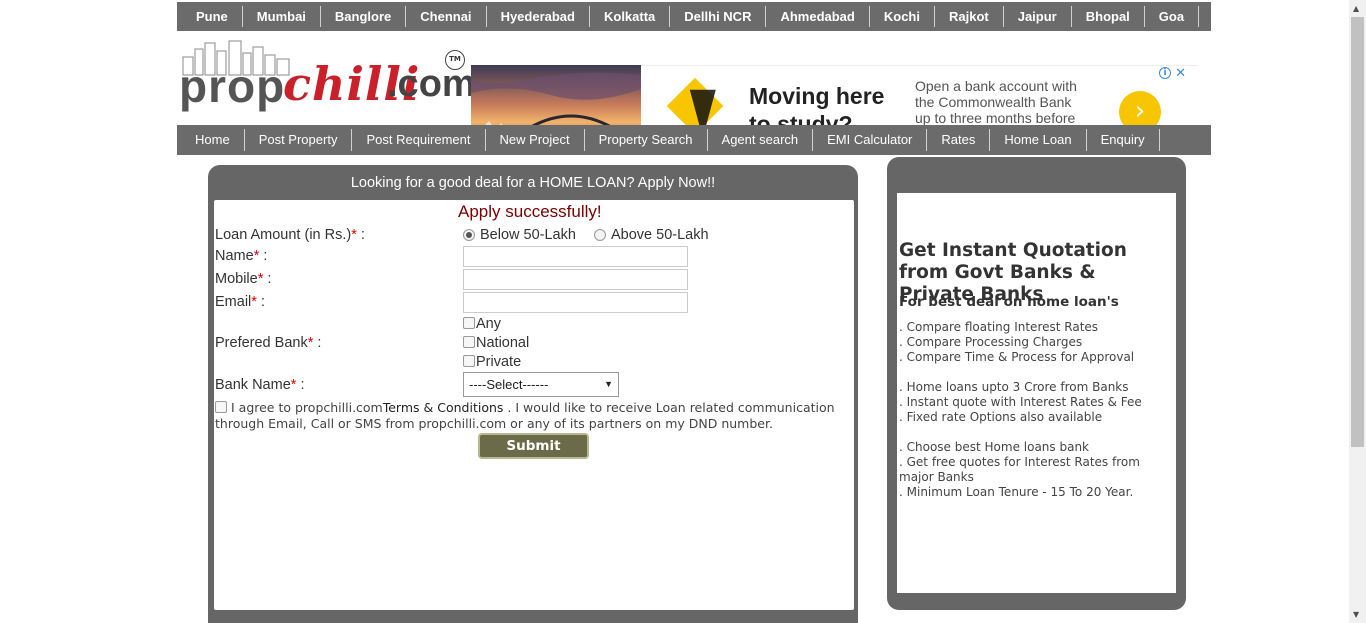  What do you see at coordinates (1017, 357) in the screenshot?
I see `list-item: . Compare Time & Process for Approval` at bounding box center [1017, 357].